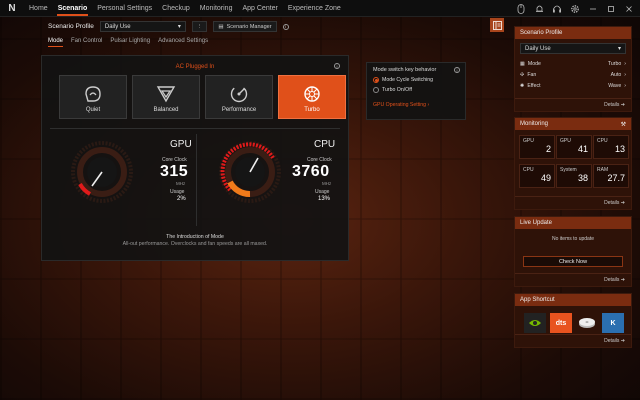 The image size is (640, 400). What do you see at coordinates (534, 124) in the screenshot?
I see `card-title: Monitoring` at bounding box center [534, 124].